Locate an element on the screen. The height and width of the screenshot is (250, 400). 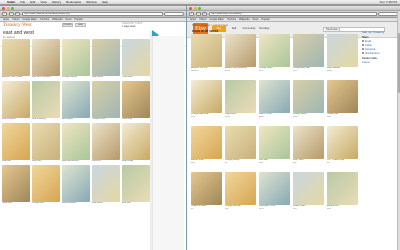
listing-shop: tok is located at coordinates (342, 163).